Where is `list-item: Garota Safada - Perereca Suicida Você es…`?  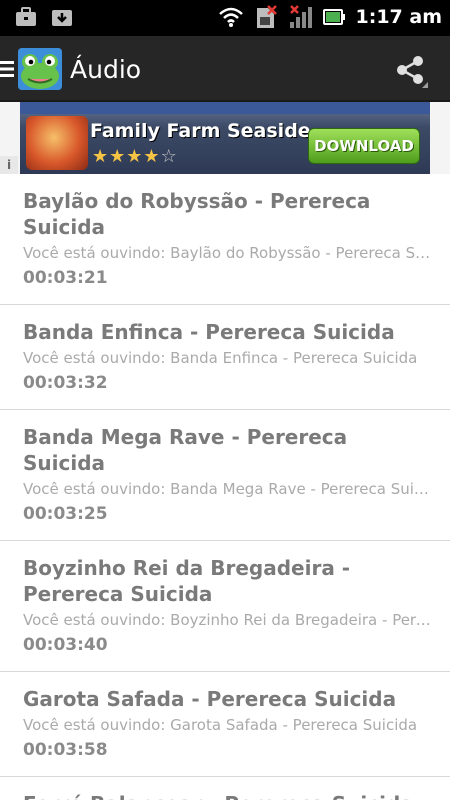 list-item: Garota Safada - Perereca Suicida Você es… is located at coordinates (225, 724).